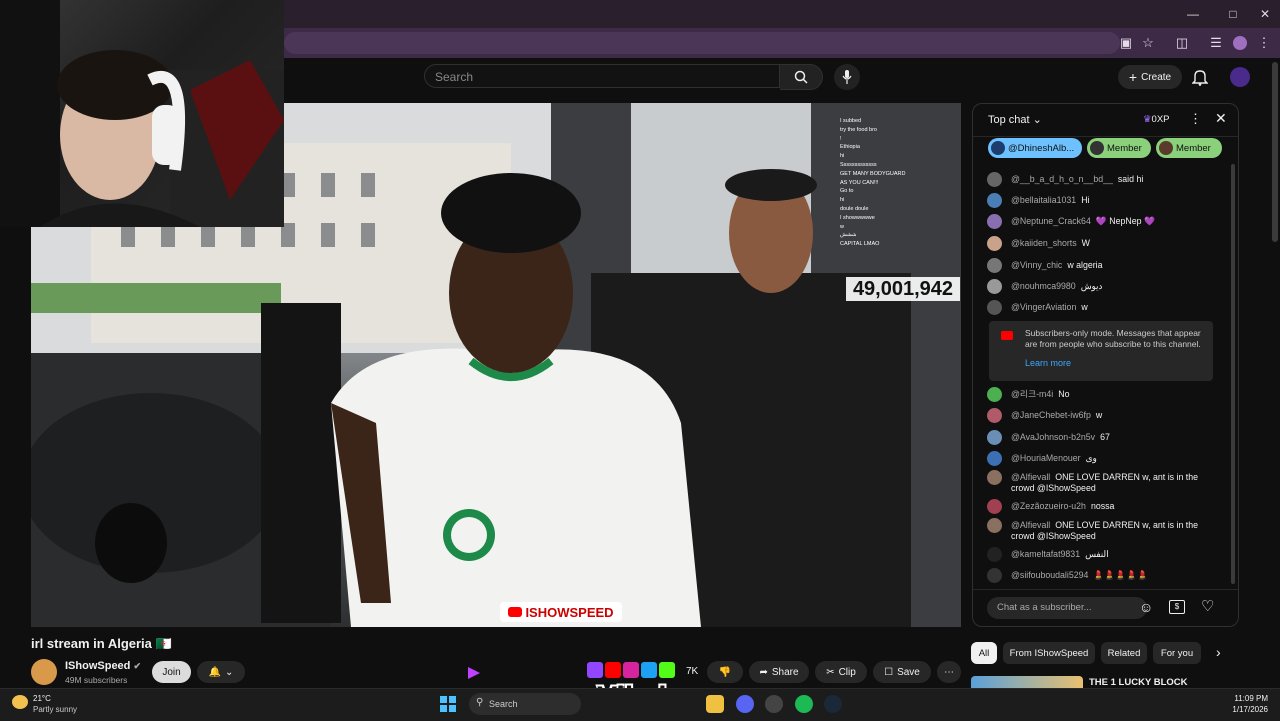 The width and height of the screenshot is (1280, 721). Describe the element at coordinates (1247, 709) in the screenshot. I see `clock-date: 1/17/2026` at that location.